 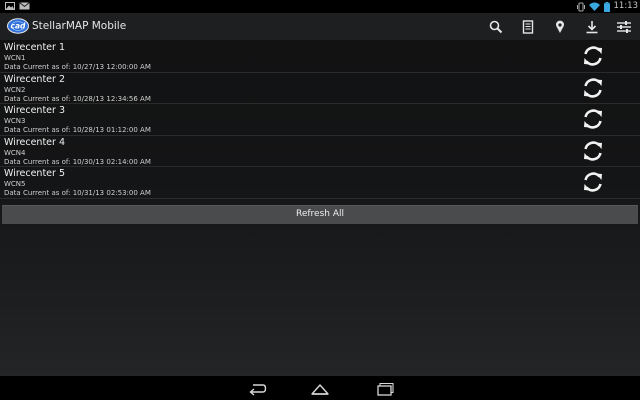 I want to click on wirecenter-name: Wirecenter 5, so click(x=34, y=173).